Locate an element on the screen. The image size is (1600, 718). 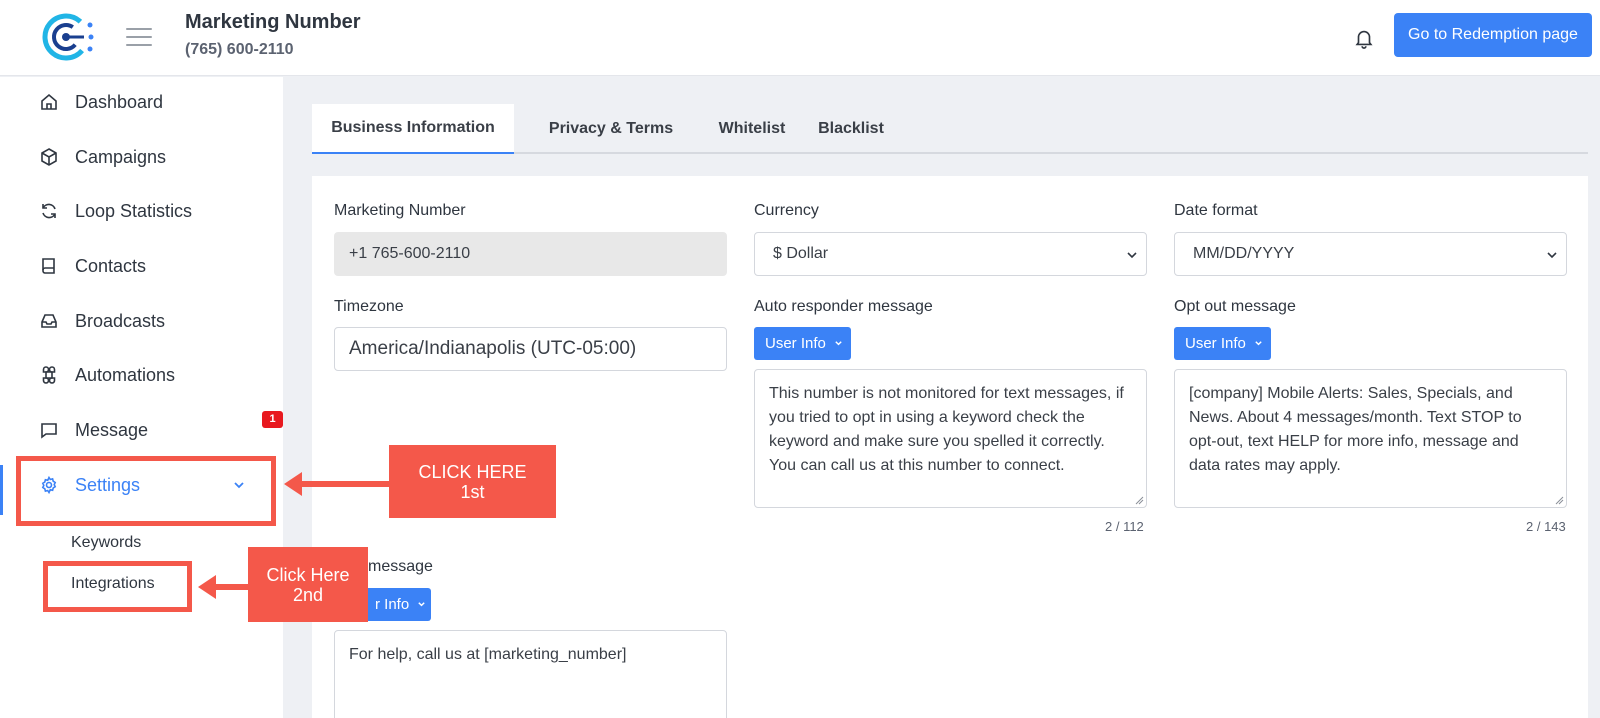
auto-responder-label: Auto responder message is located at coordinates (843, 306).